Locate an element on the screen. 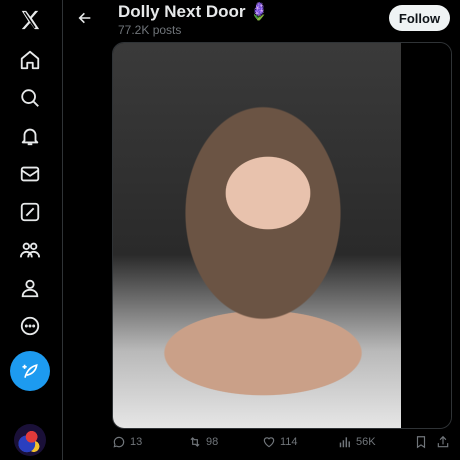 This screenshot has width=460, height=460. share-icon is located at coordinates (443, 441).